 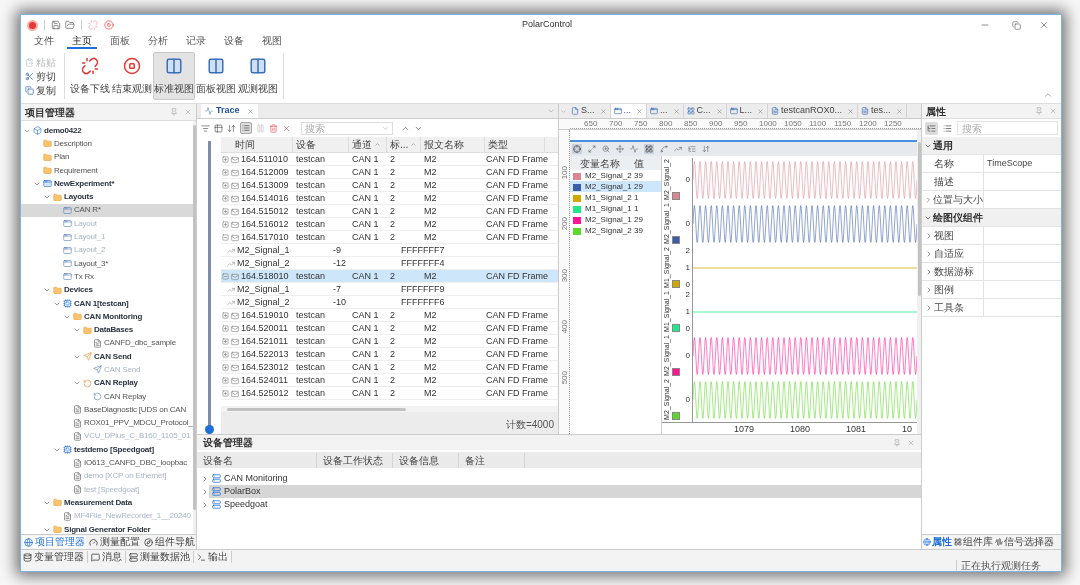 What do you see at coordinates (108, 557) in the screenshot?
I see `panel-tab: 消息` at bounding box center [108, 557].